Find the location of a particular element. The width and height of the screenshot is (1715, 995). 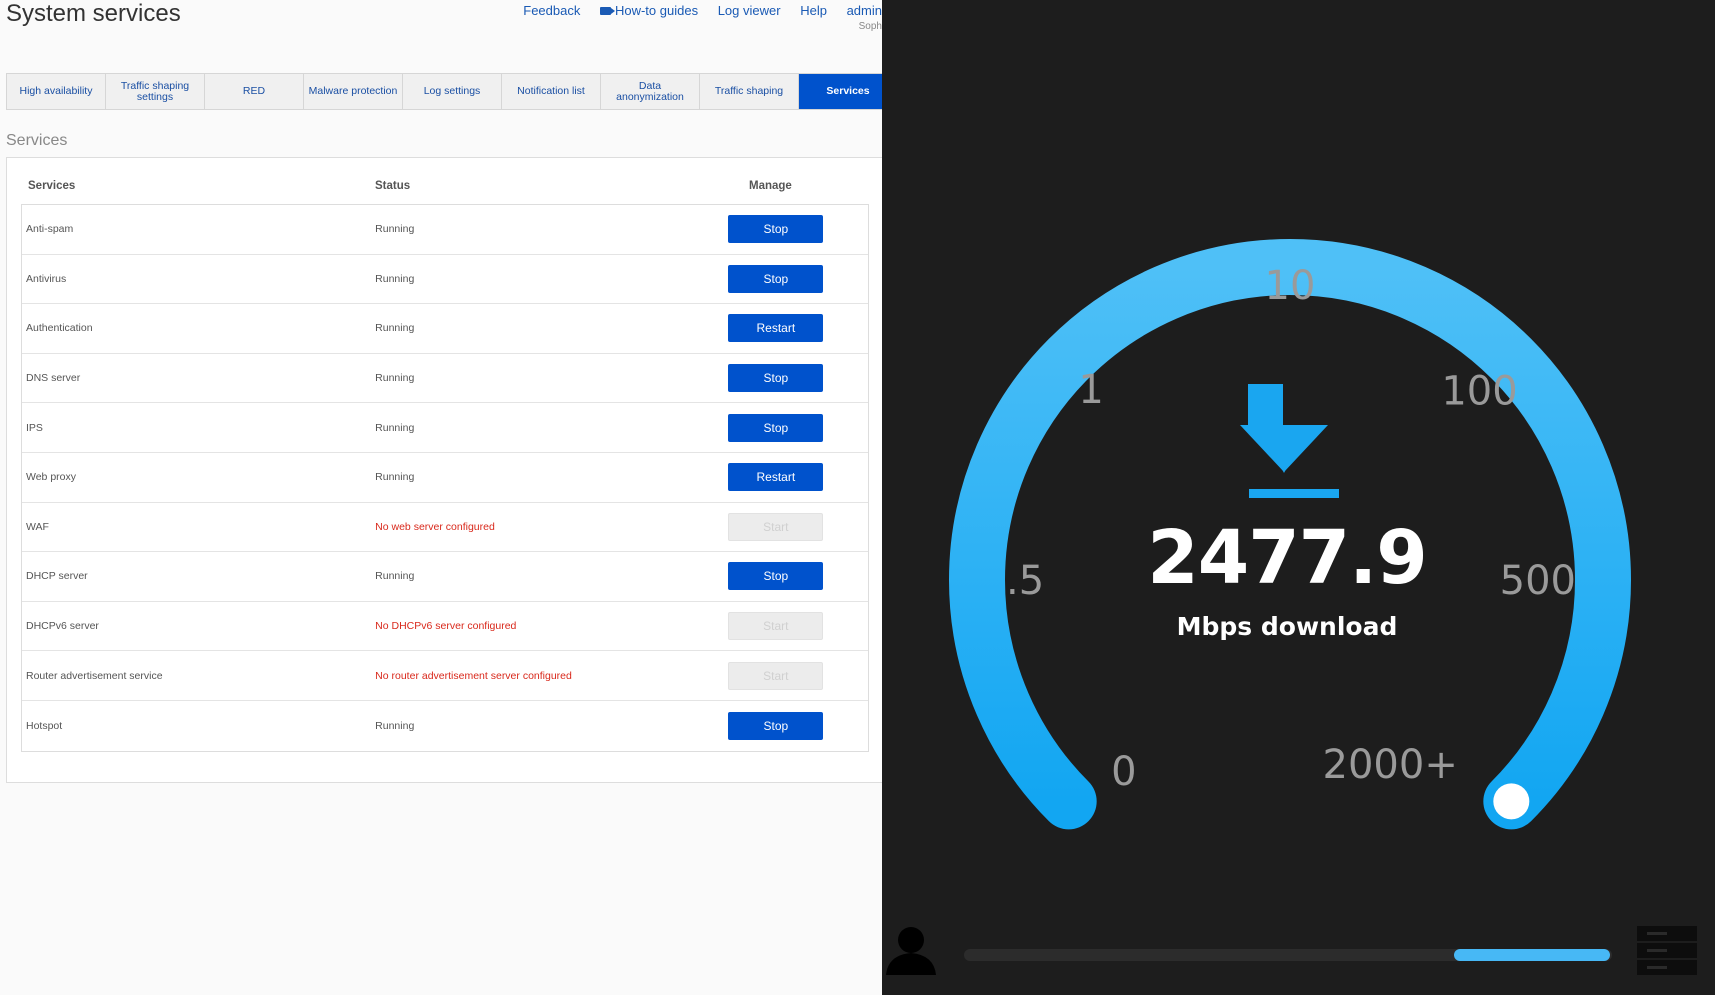

service-name: Antivirus is located at coordinates (46, 278).